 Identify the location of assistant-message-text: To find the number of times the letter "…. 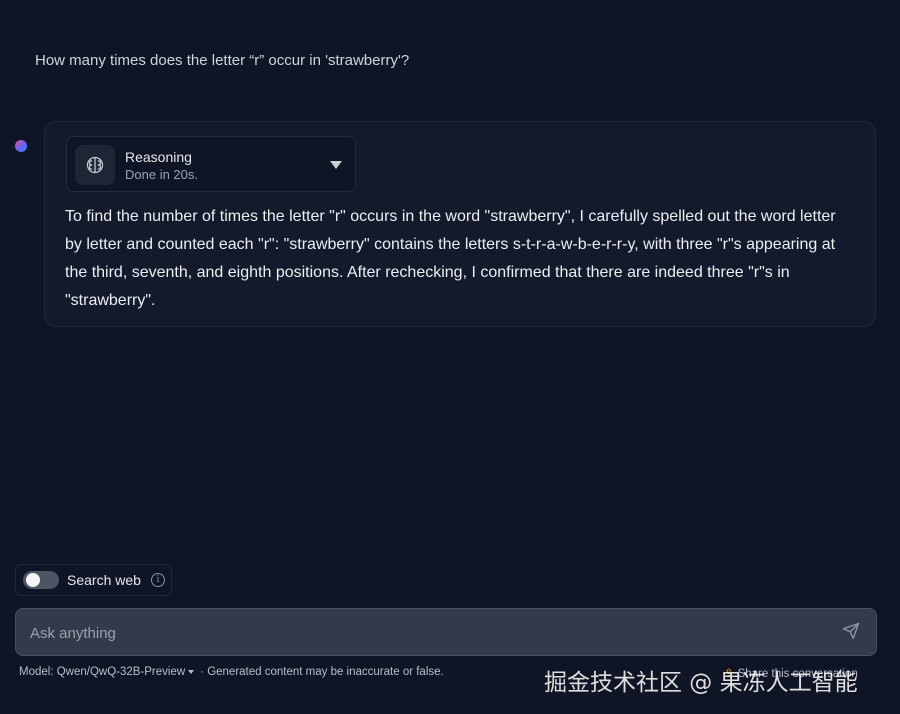
(450, 258).